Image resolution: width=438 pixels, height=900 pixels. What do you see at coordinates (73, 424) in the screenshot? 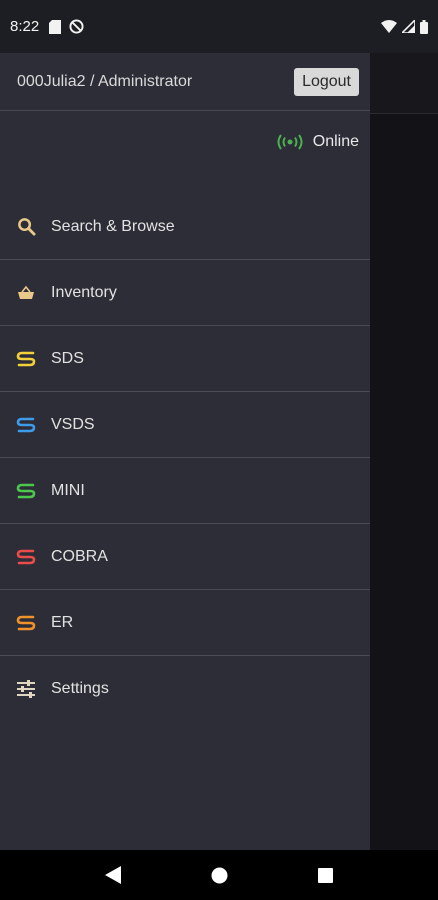
I see `menu-item-label: VSDS` at bounding box center [73, 424].